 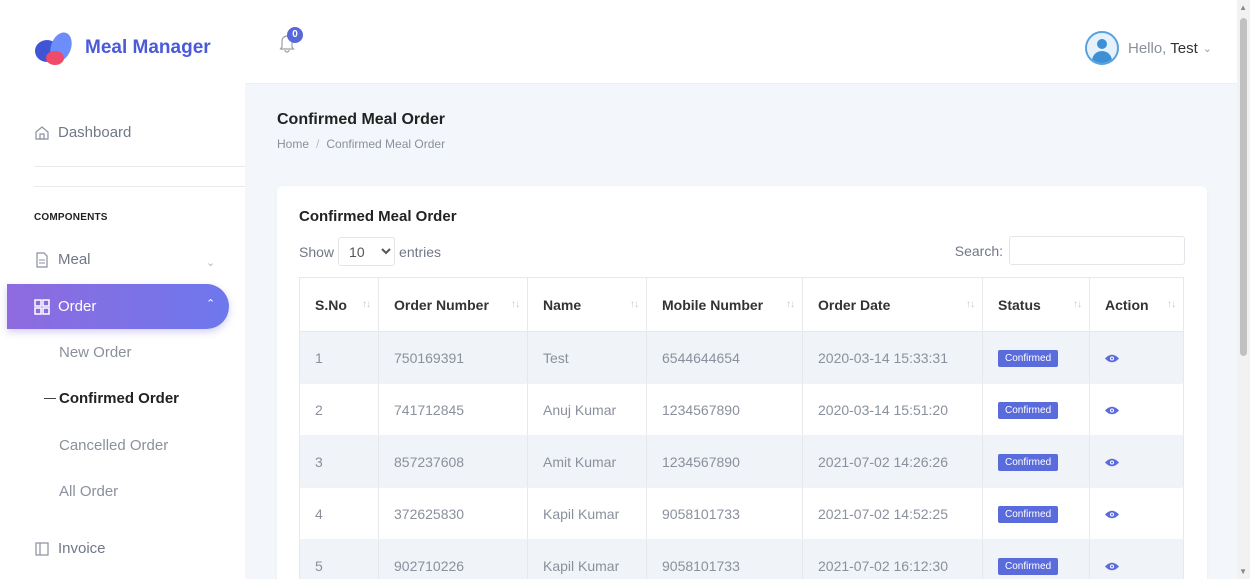 What do you see at coordinates (210, 303) in the screenshot?
I see `chevron-up-icon: ⌃` at bounding box center [210, 303].